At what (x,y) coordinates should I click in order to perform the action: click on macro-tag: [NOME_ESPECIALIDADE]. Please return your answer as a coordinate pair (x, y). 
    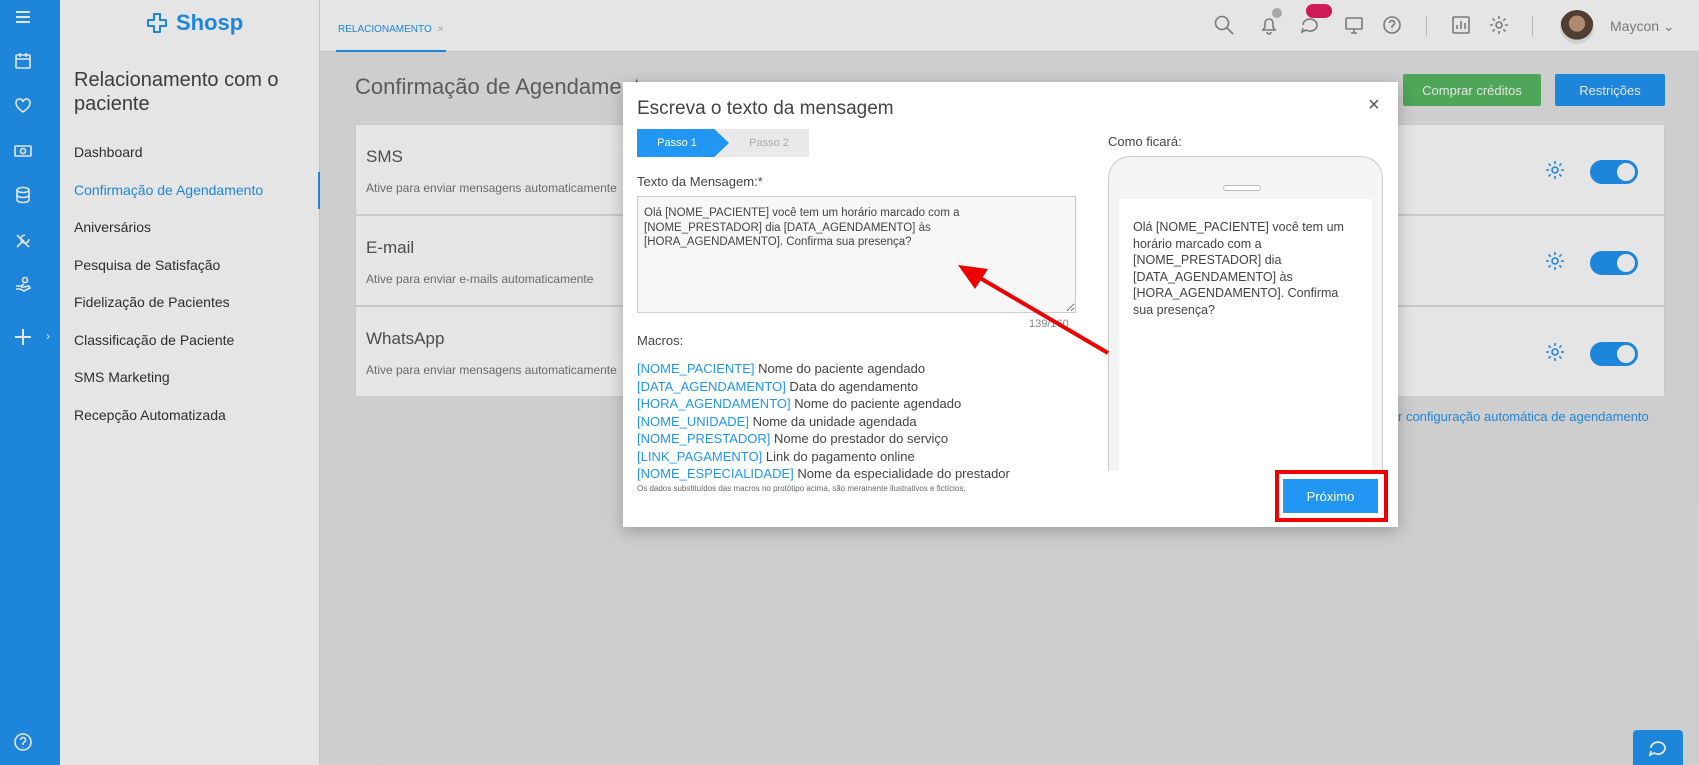
    Looking at the image, I should click on (715, 473).